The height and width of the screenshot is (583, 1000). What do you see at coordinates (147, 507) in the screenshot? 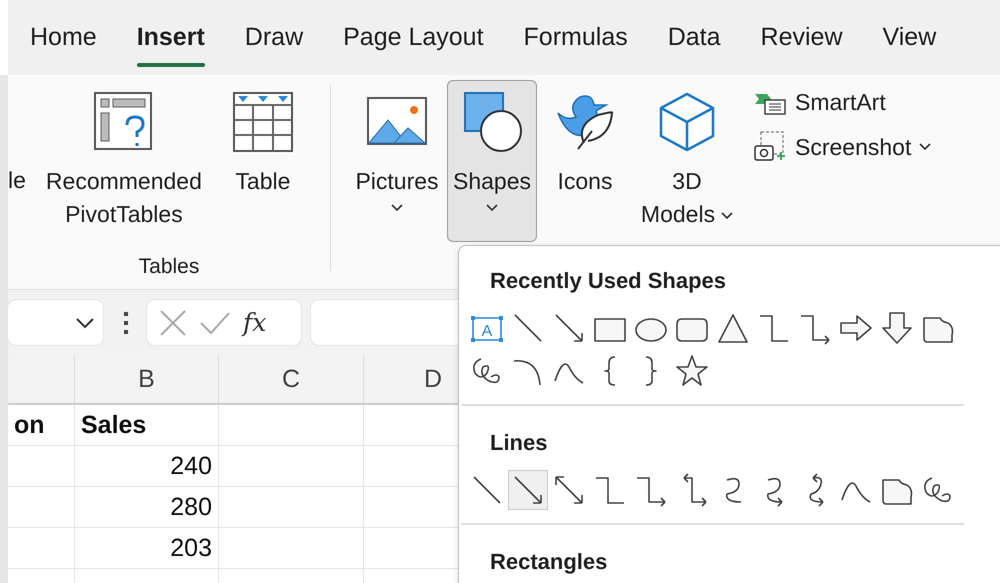
I see `table-cell: 280` at bounding box center [147, 507].